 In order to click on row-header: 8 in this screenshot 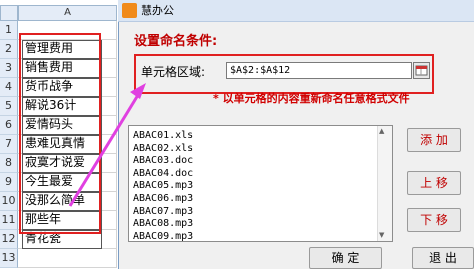, I will do `click(9, 163)`.